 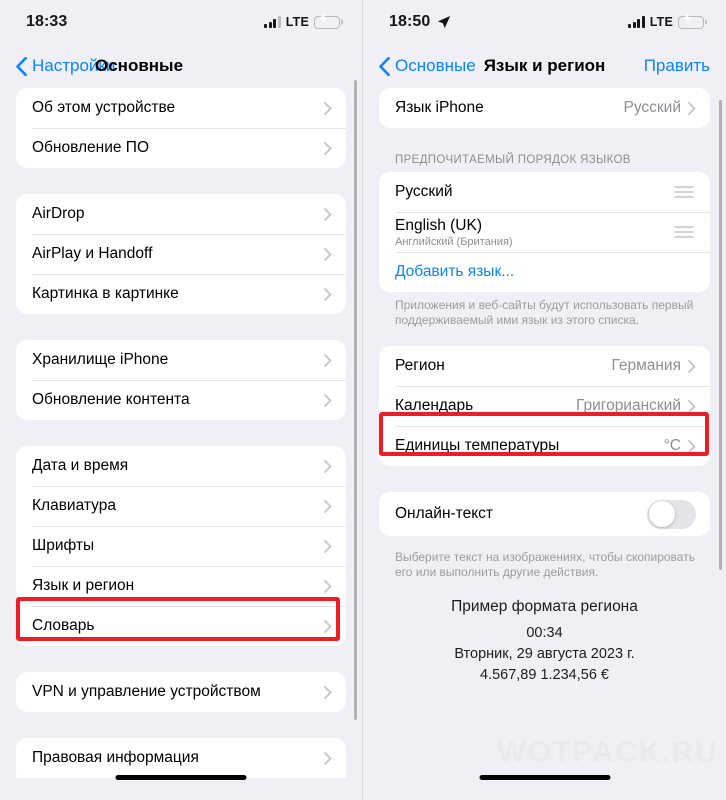 I want to click on row-label: Словарь, so click(x=63, y=625).